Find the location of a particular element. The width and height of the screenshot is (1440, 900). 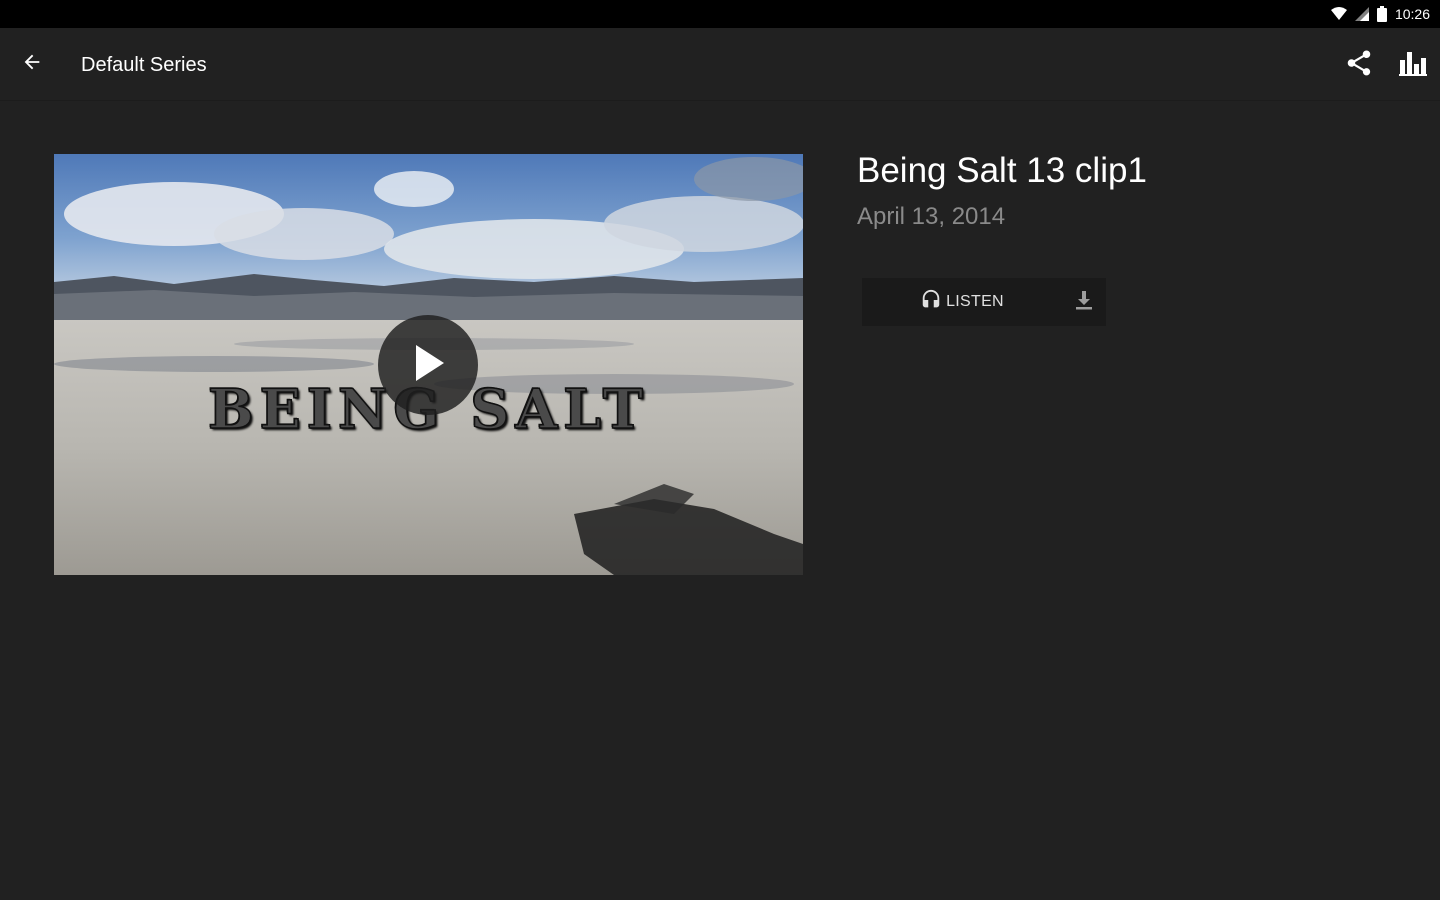

status-time: 10:26 is located at coordinates (1412, 14).